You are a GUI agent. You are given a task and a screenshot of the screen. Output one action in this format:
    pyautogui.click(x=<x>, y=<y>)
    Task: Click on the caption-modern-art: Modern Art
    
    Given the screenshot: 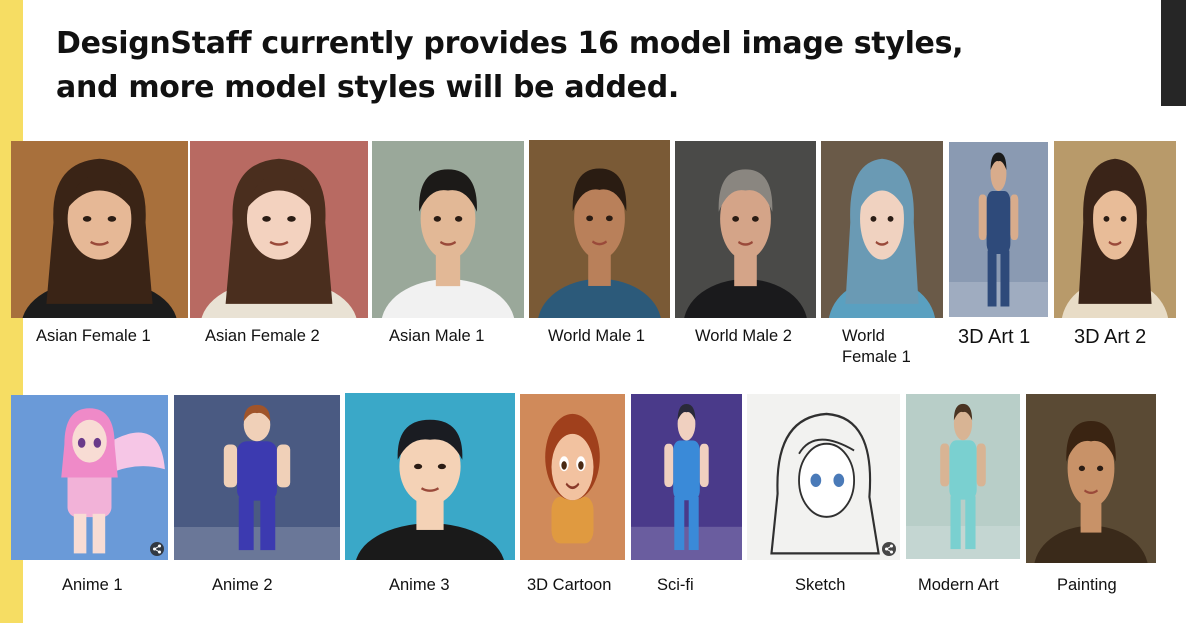 What is the action you would take?
    pyautogui.click(x=958, y=585)
    